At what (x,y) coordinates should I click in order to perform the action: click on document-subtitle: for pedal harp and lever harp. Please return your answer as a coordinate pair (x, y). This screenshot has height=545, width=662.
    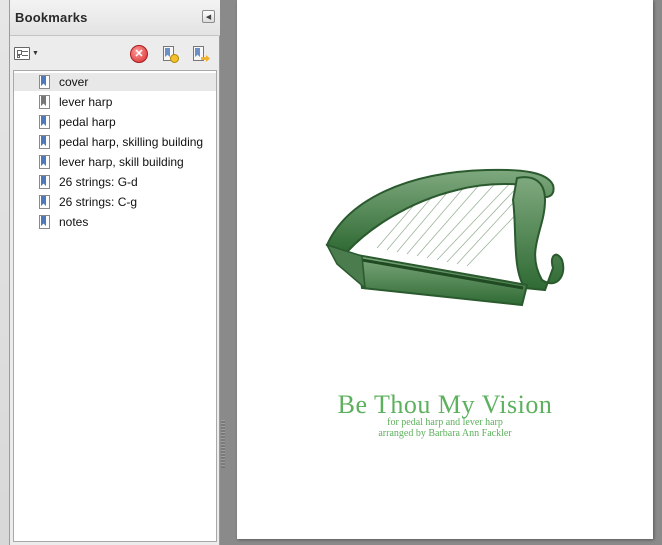
    Looking at the image, I should click on (445, 422).